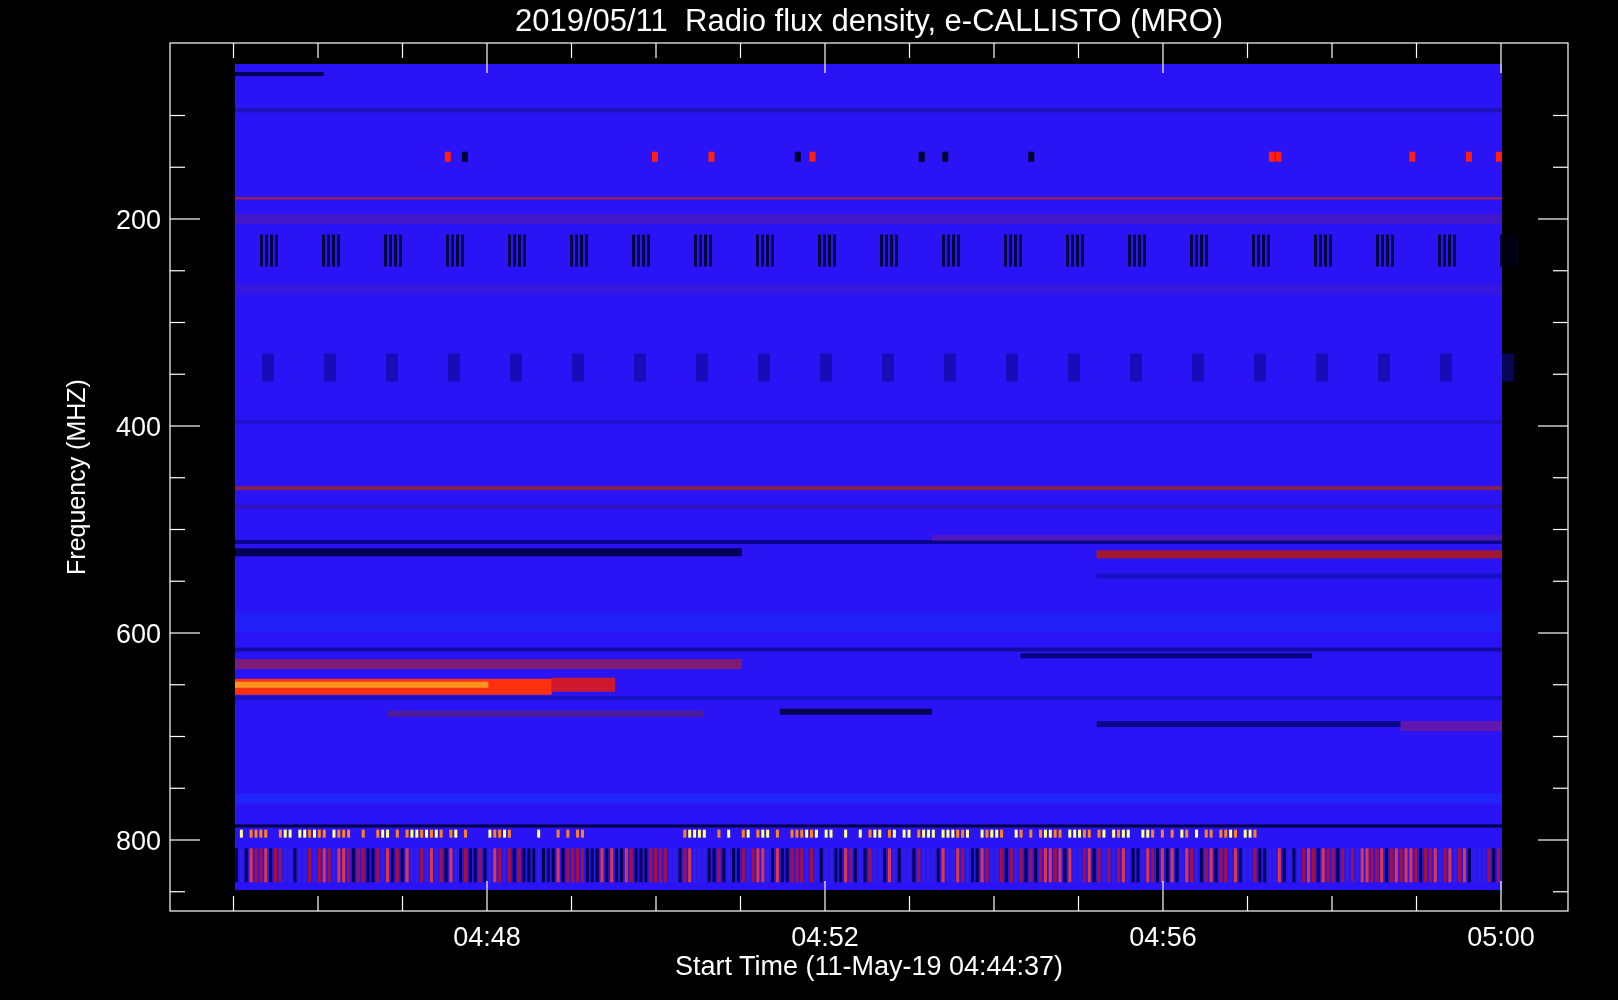 The image size is (1618, 1000). What do you see at coordinates (1163, 937) in the screenshot?
I see `axis-tick-label: 04:56` at bounding box center [1163, 937].